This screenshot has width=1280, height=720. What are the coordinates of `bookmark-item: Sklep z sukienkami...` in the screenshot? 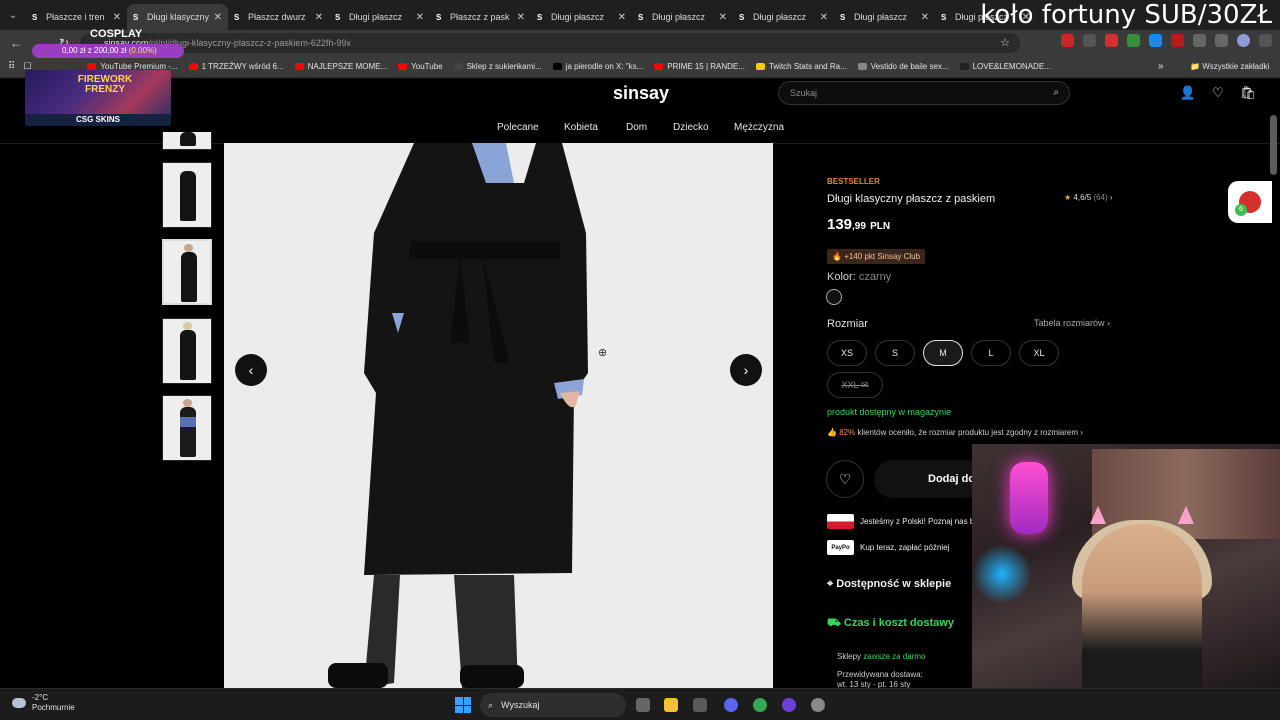 It's located at (497, 66).